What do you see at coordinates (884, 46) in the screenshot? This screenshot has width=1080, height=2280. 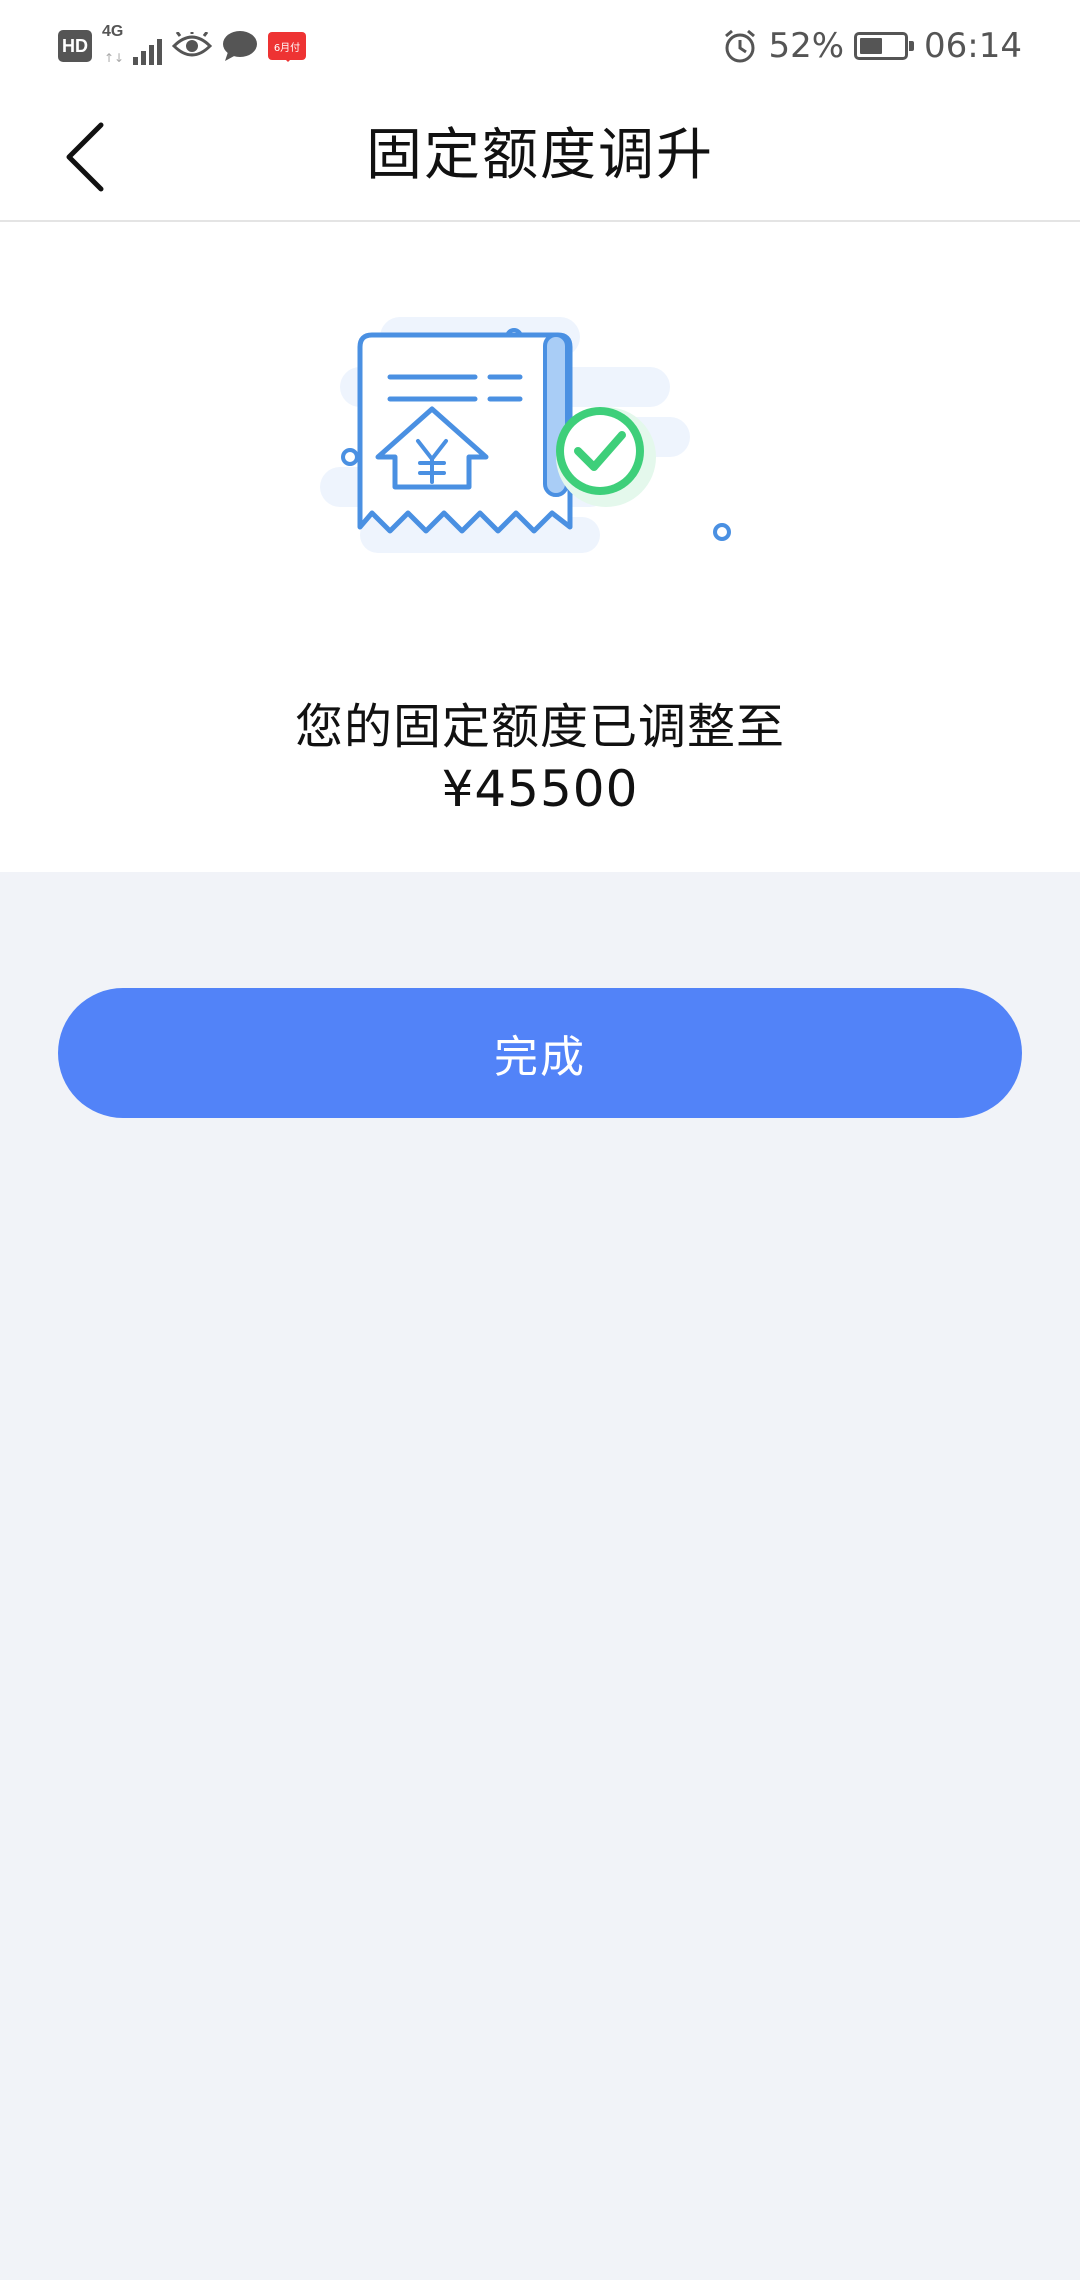 I see `battery-icon` at bounding box center [884, 46].